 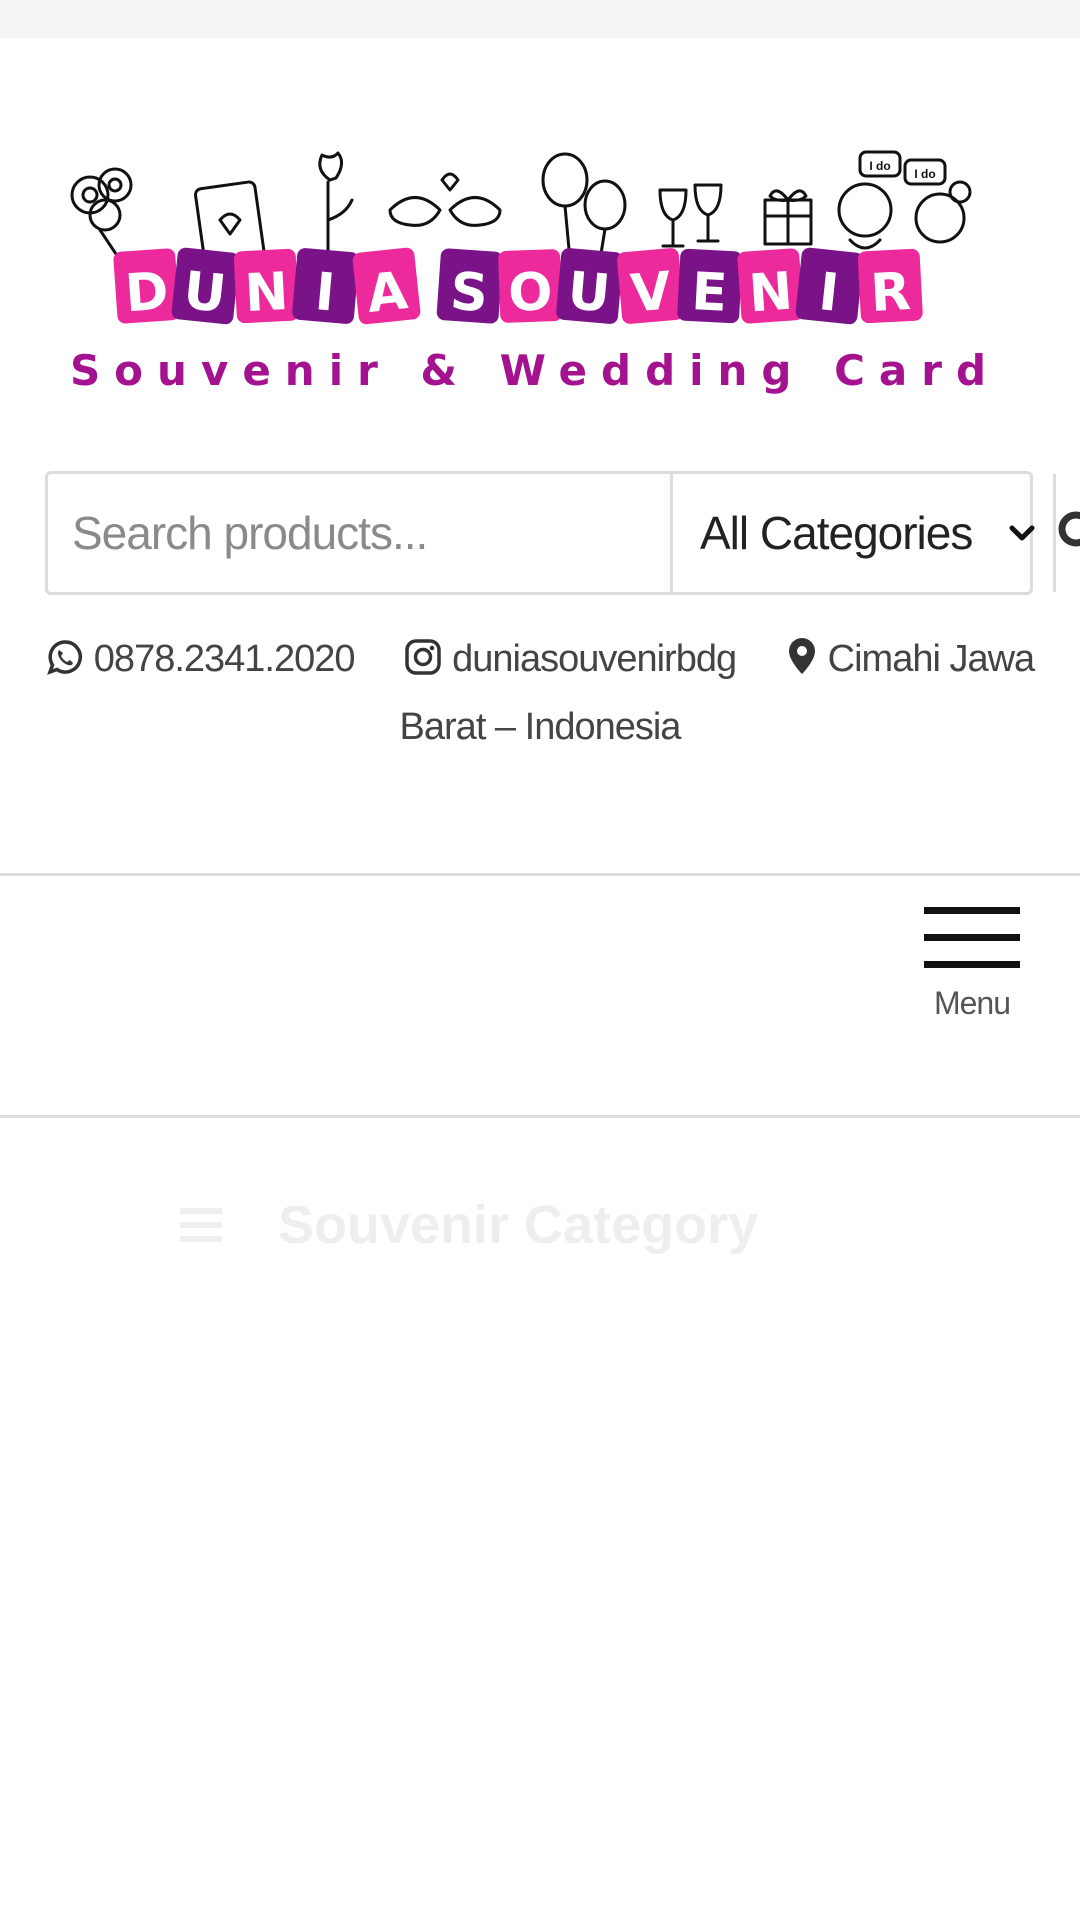 What do you see at coordinates (650, 292) in the screenshot?
I see `svg-text: V` at bounding box center [650, 292].